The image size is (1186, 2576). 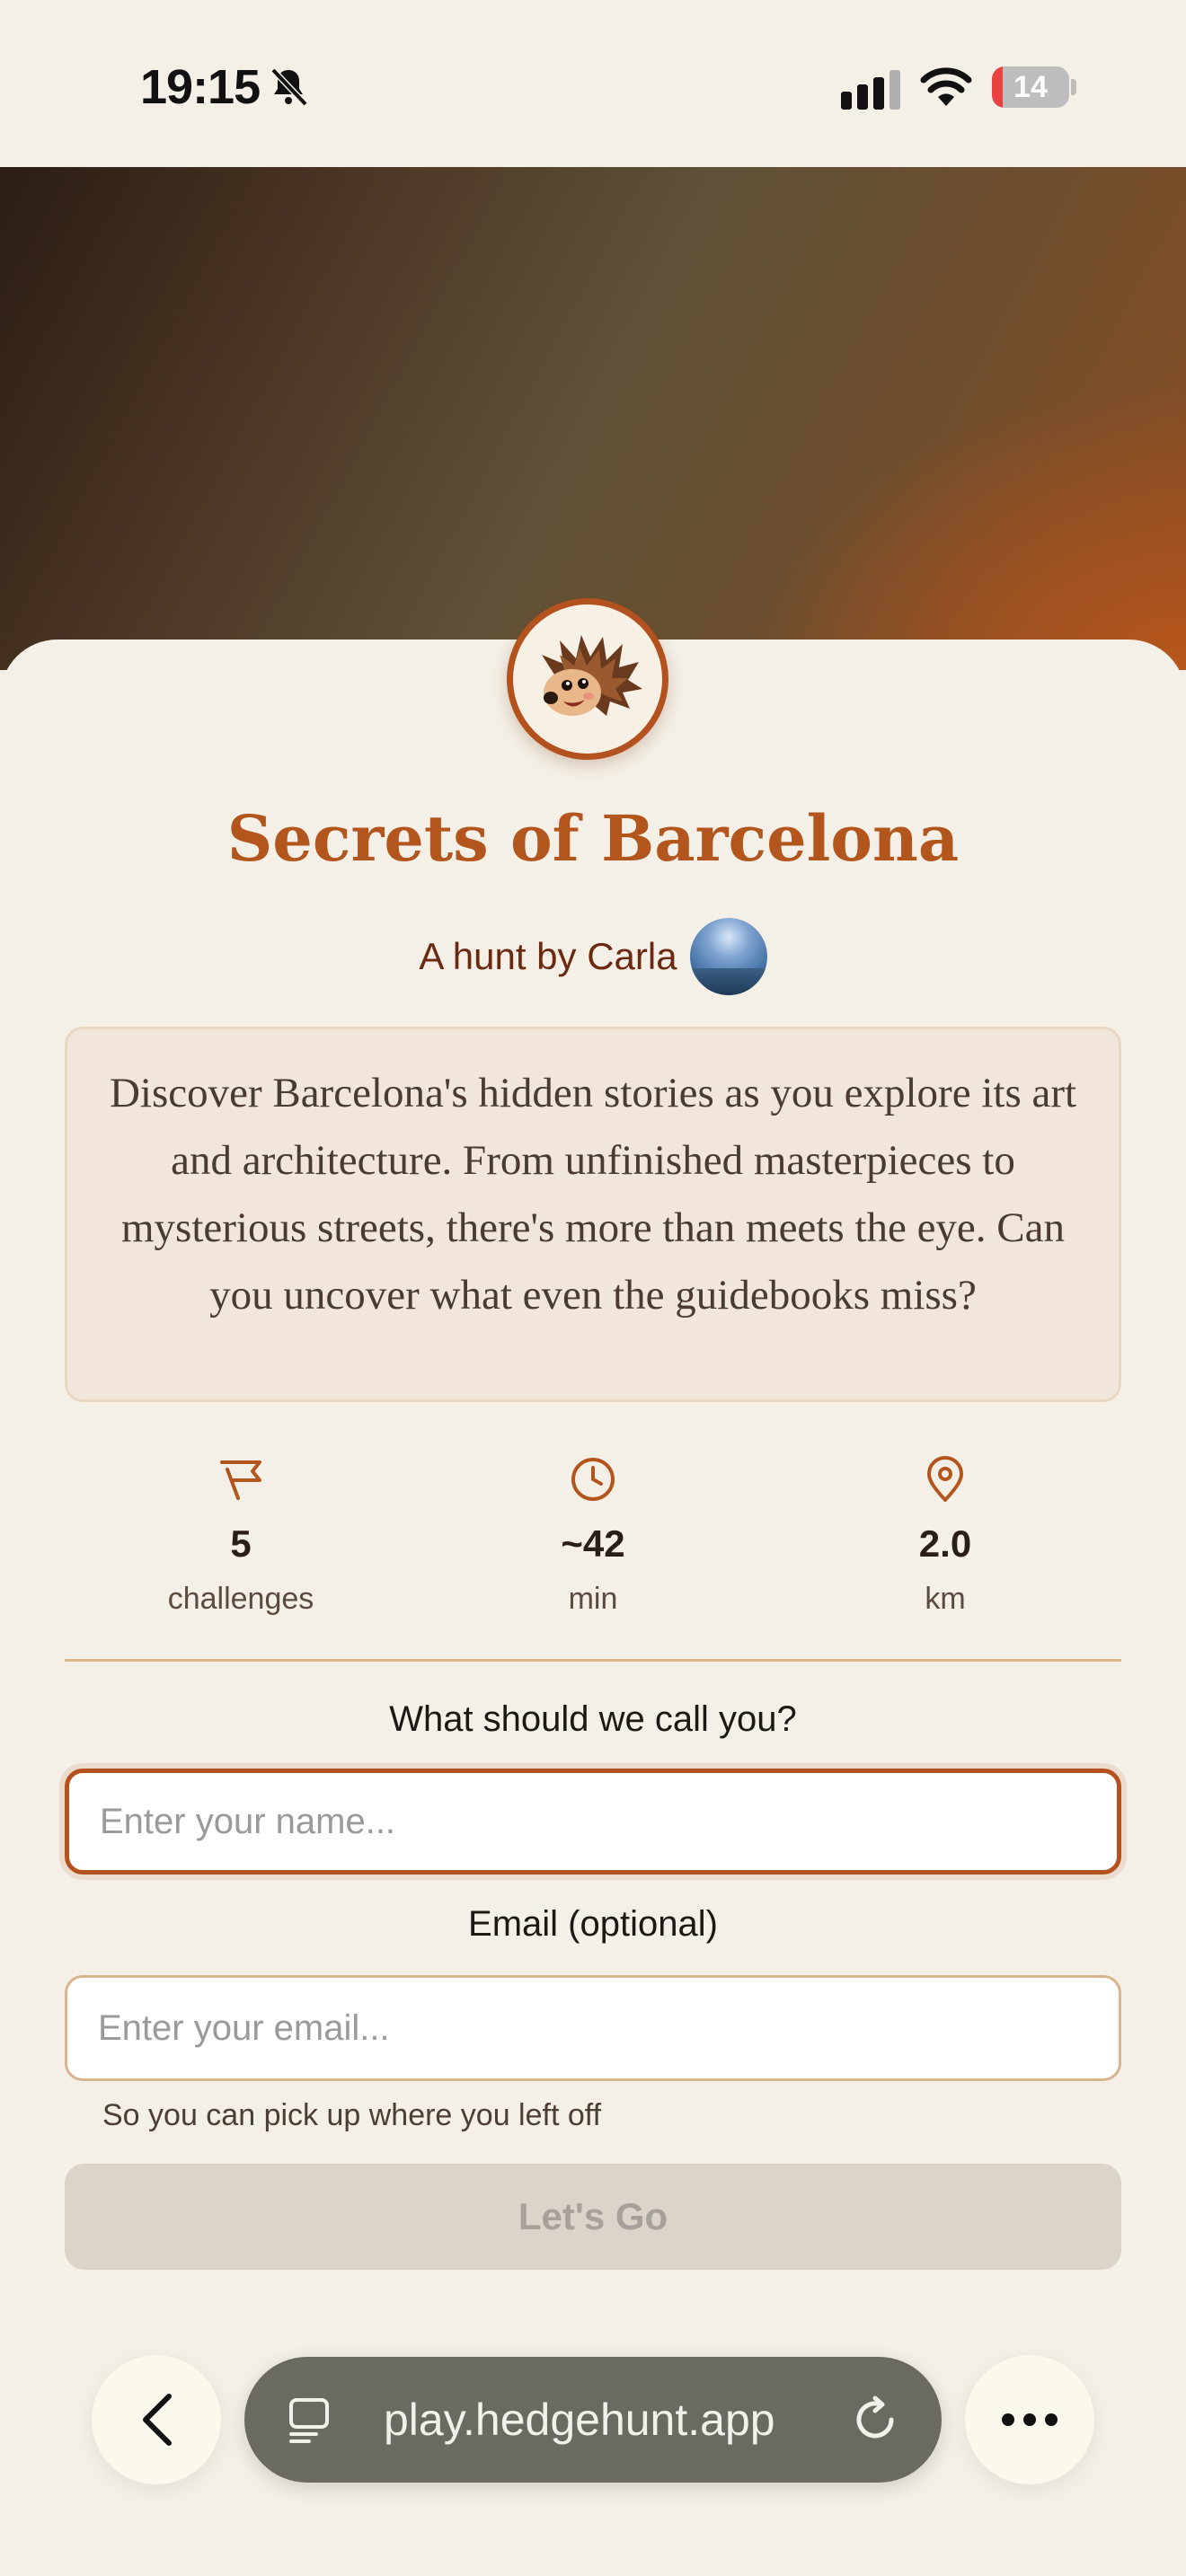 I want to click on stat-unit: challenges, so click(x=240, y=1599).